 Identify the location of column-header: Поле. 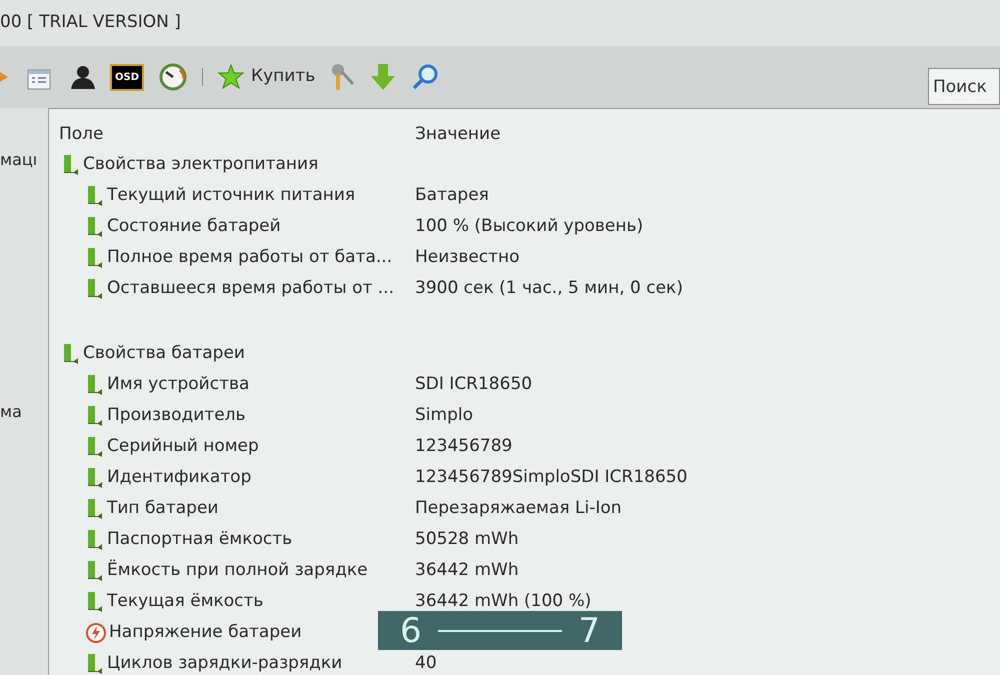
(227, 134).